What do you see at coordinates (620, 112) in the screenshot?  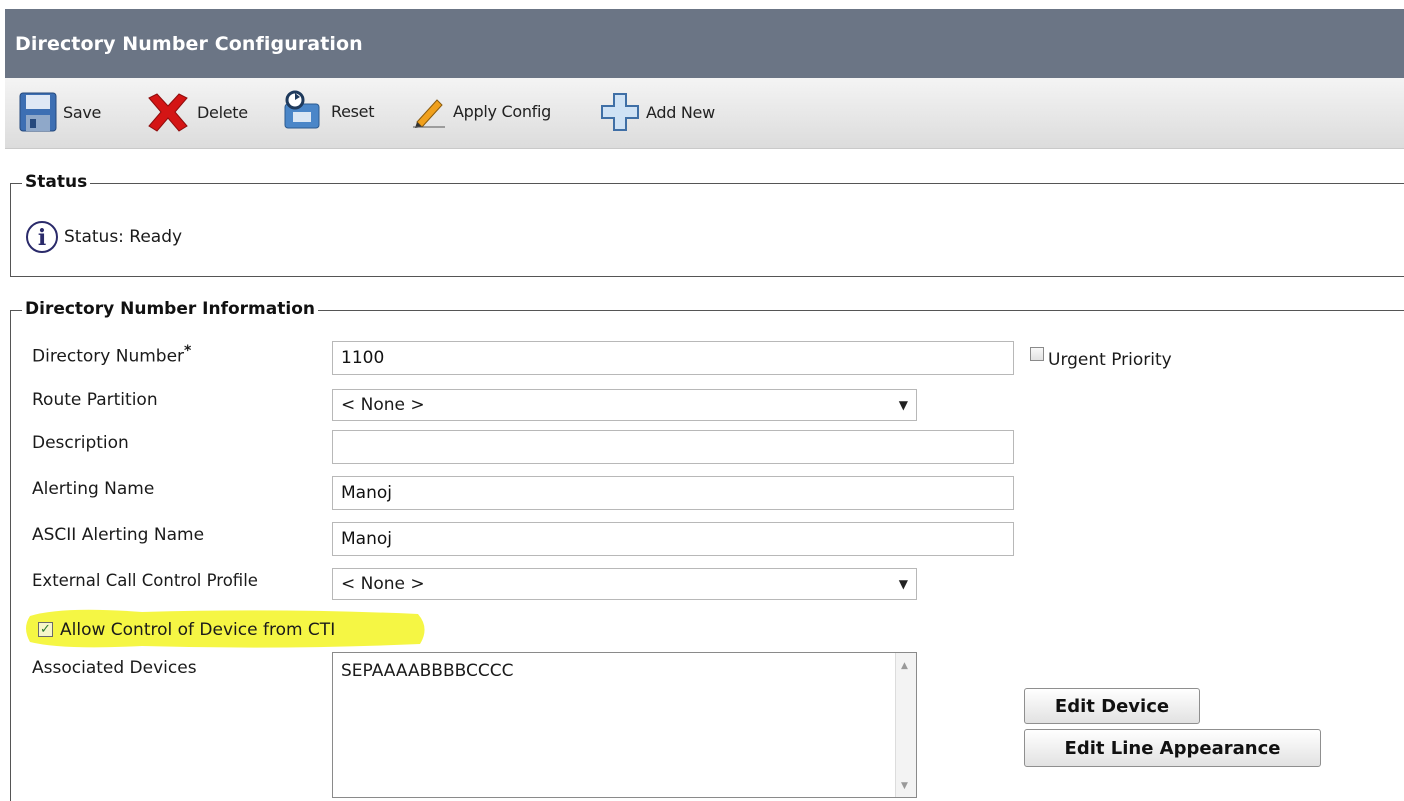 I see `plus-icon` at bounding box center [620, 112].